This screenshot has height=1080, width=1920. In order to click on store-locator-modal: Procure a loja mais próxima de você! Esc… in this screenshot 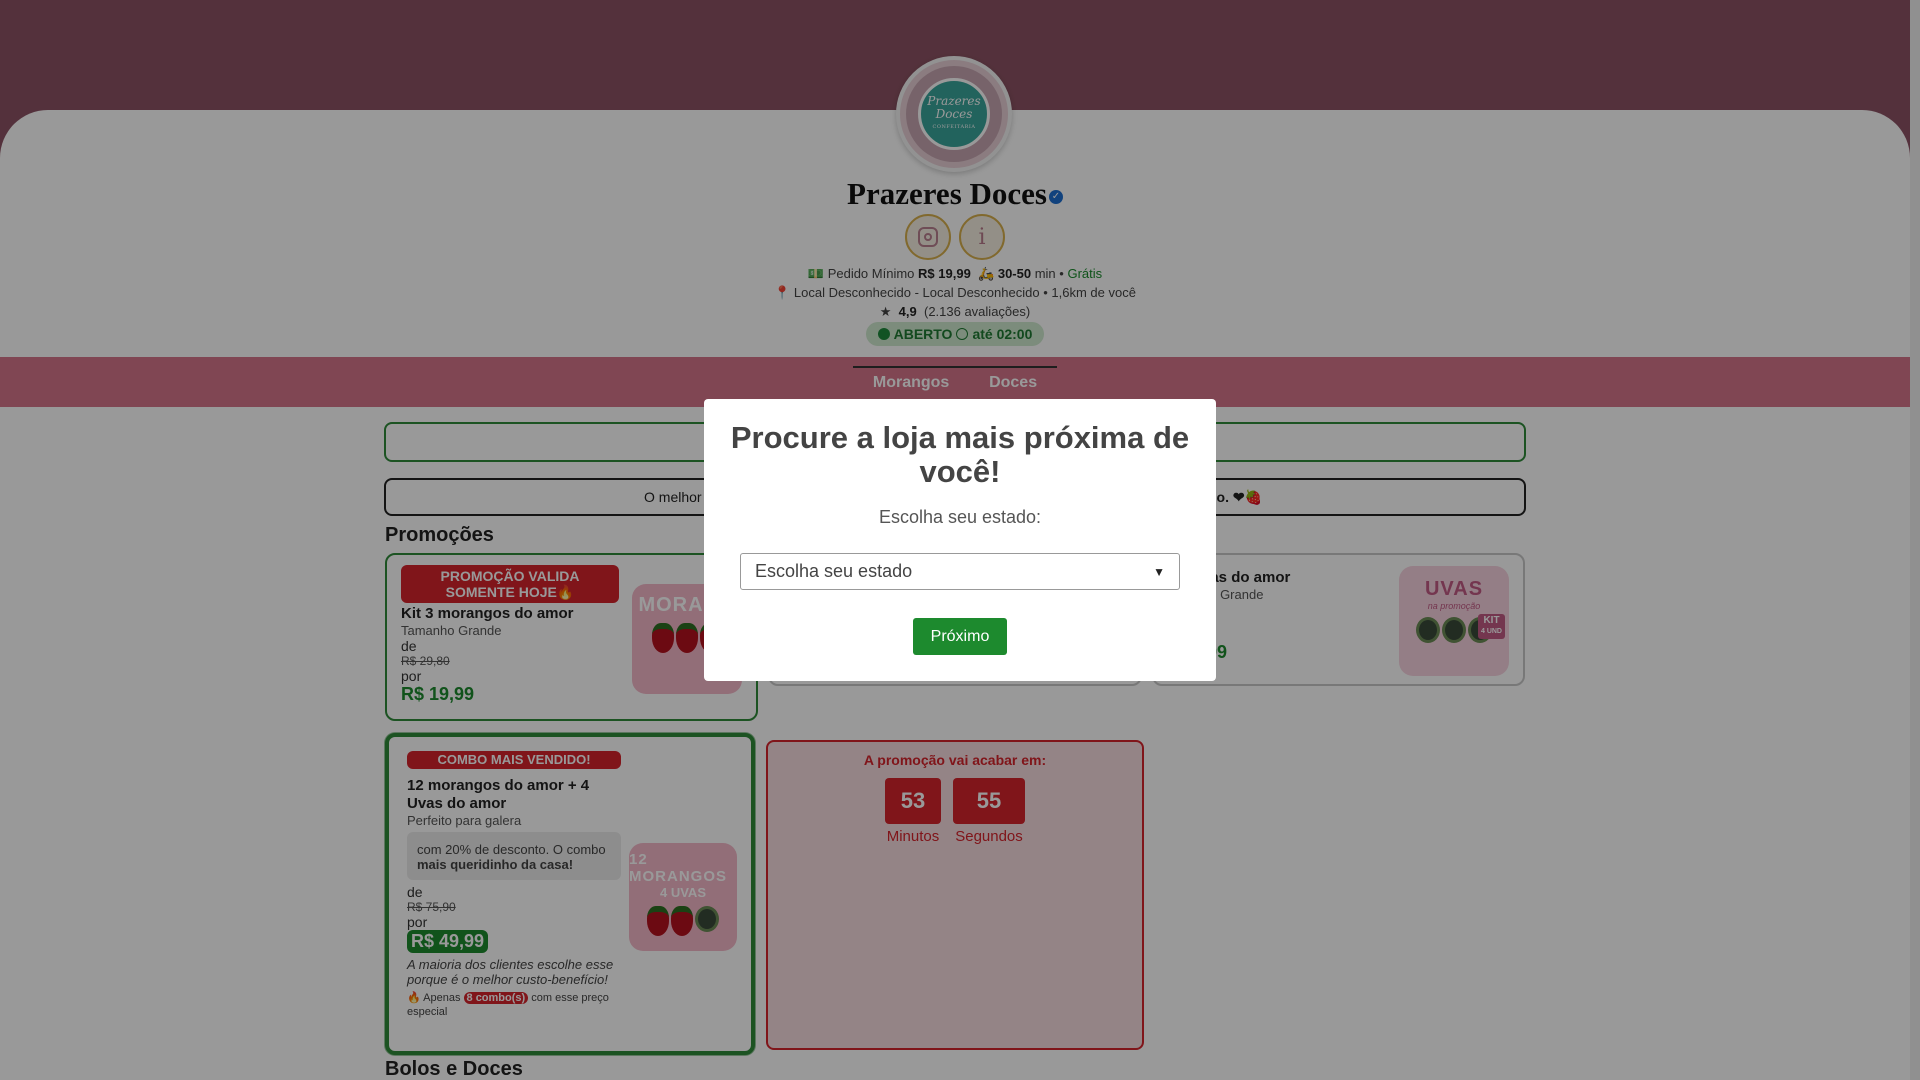, I will do `click(960, 540)`.